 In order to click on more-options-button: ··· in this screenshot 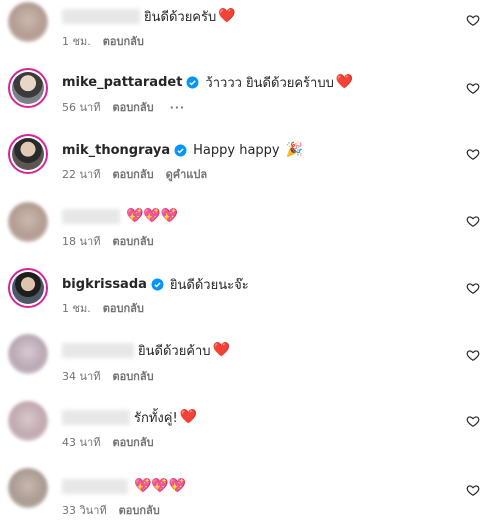, I will do `click(178, 107)`.